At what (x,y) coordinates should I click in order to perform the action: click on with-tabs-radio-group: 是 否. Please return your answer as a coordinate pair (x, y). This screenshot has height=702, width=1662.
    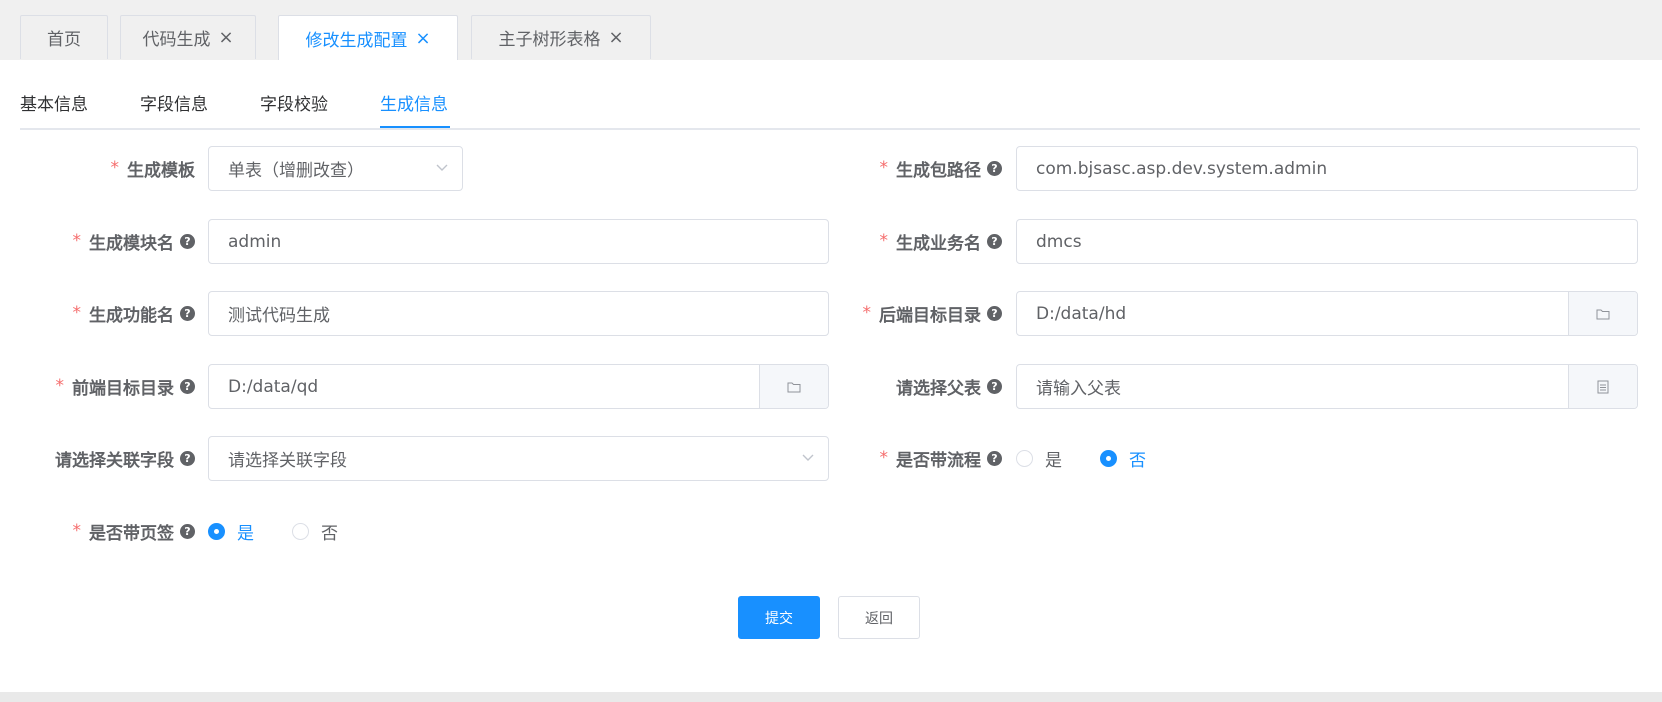
    Looking at the image, I should click on (292, 531).